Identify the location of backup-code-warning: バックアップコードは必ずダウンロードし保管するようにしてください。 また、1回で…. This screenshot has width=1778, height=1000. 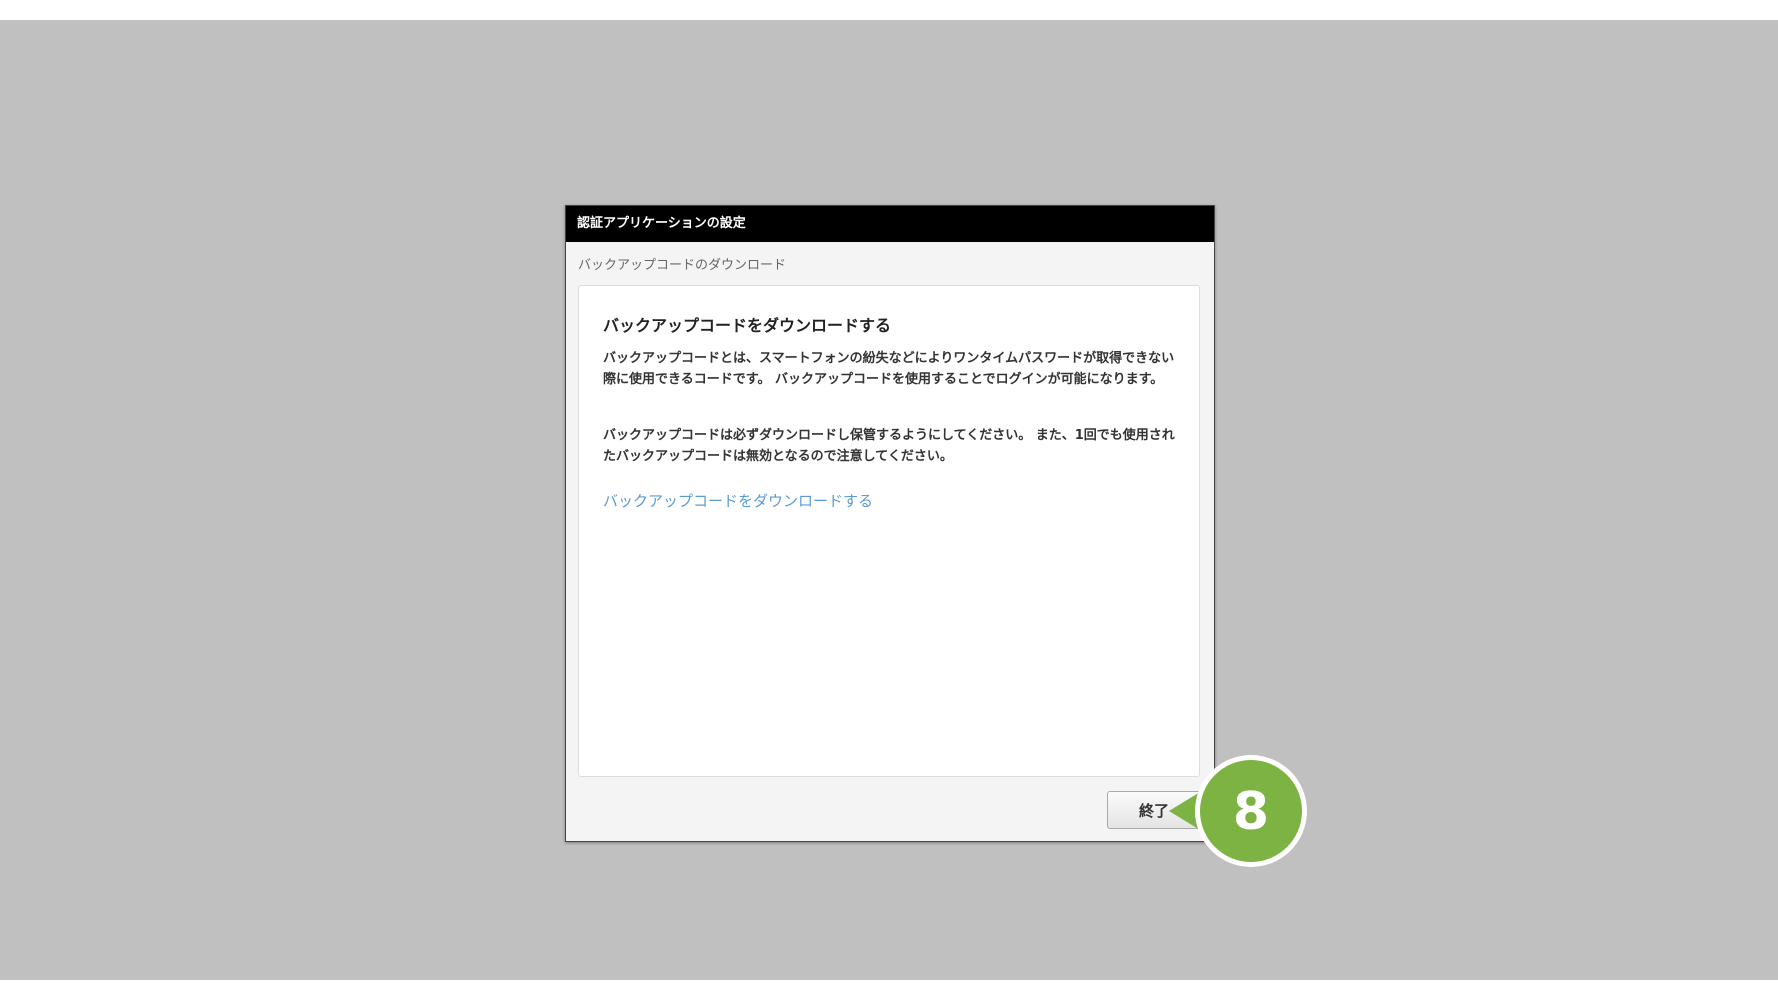
(889, 446).